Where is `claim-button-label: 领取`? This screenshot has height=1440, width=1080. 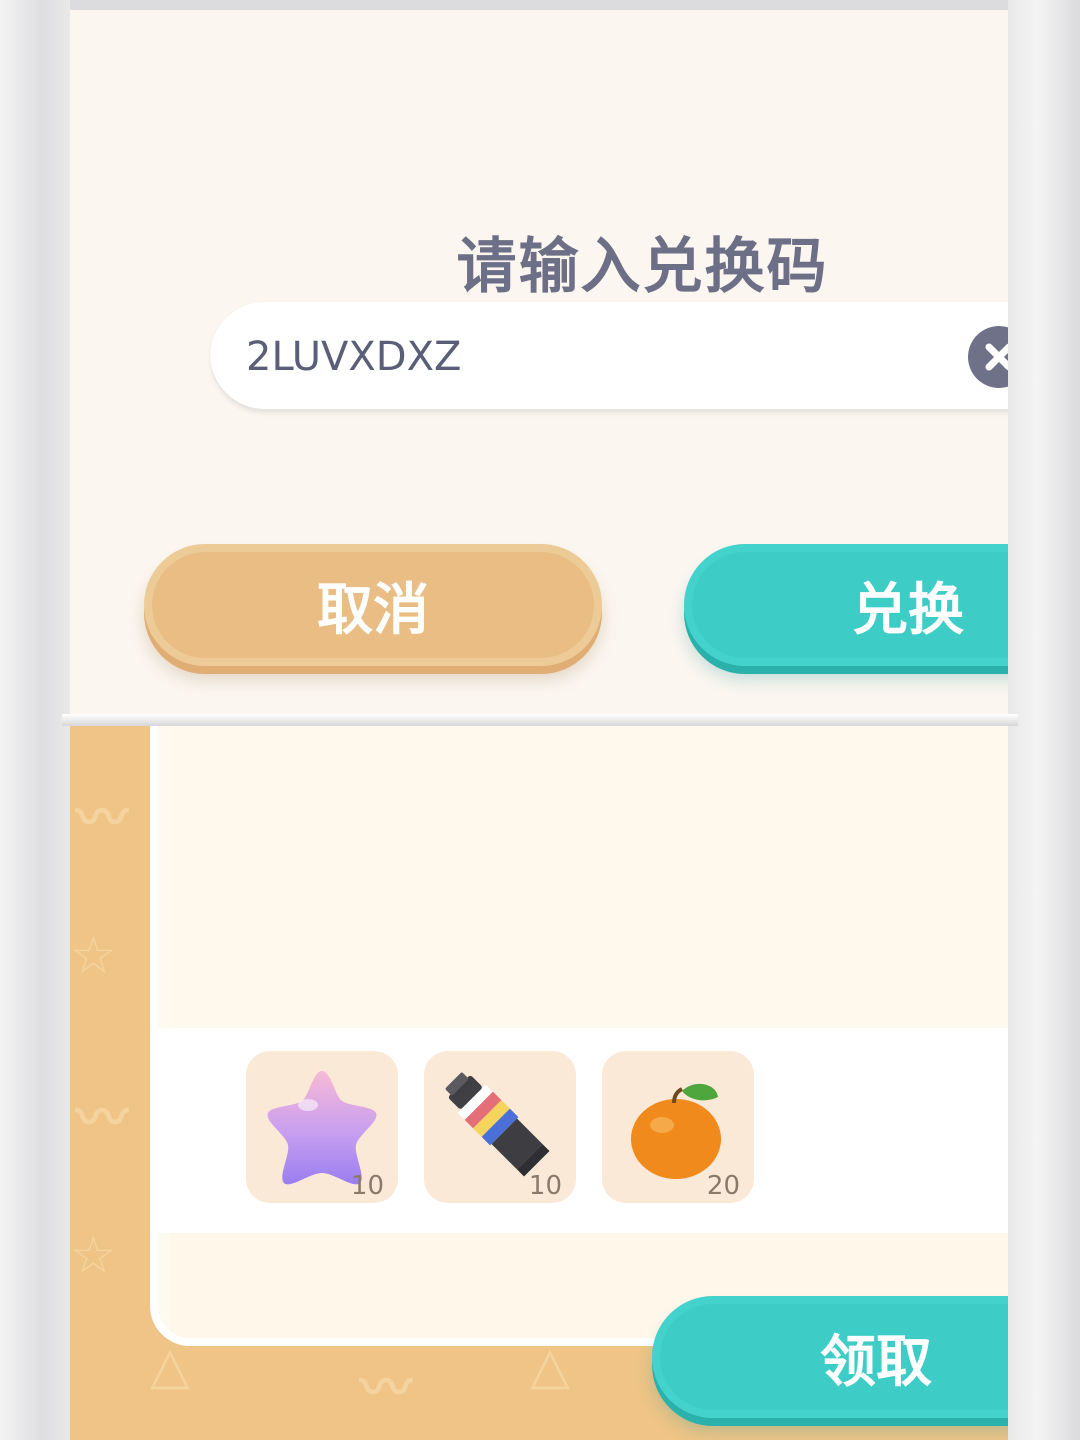
claim-button-label: 领取 is located at coordinates (876, 1362).